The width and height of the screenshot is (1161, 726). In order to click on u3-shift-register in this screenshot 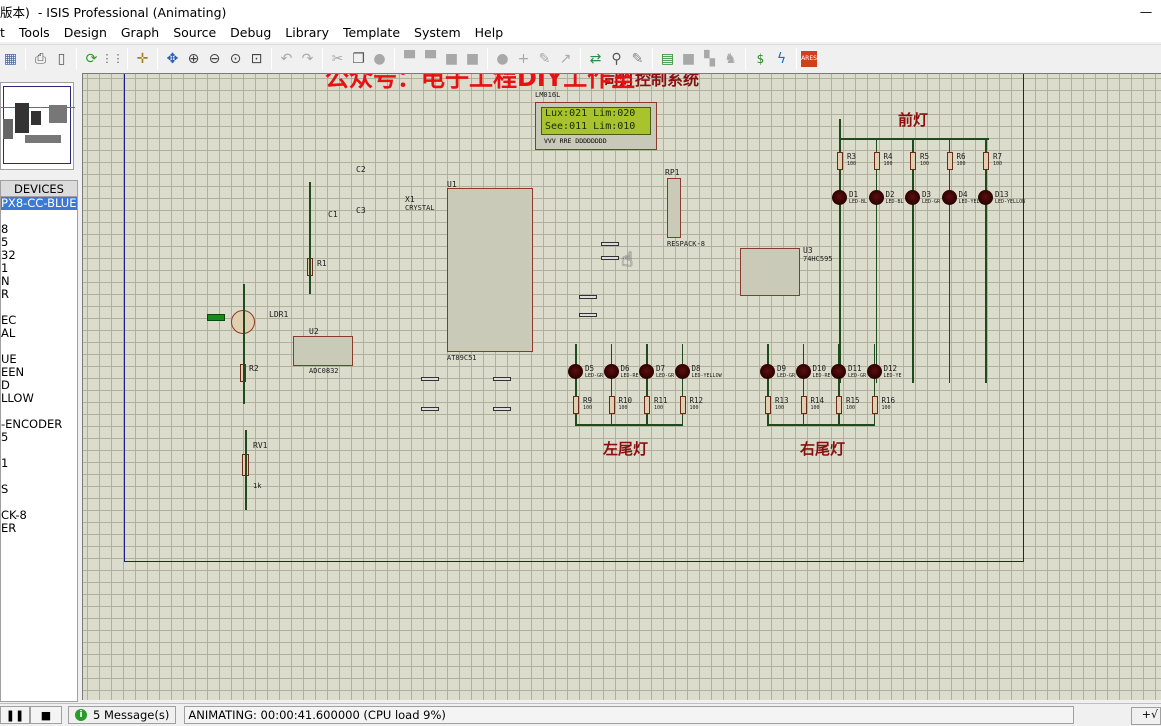, I will do `click(770, 272)`.